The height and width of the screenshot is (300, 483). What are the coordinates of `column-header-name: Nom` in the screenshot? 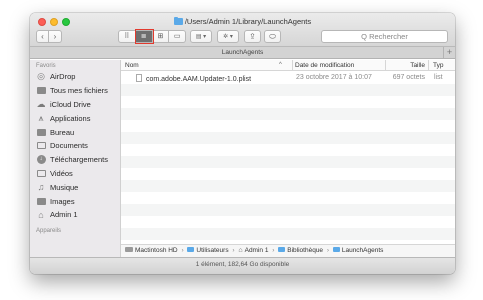 It's located at (132, 65).